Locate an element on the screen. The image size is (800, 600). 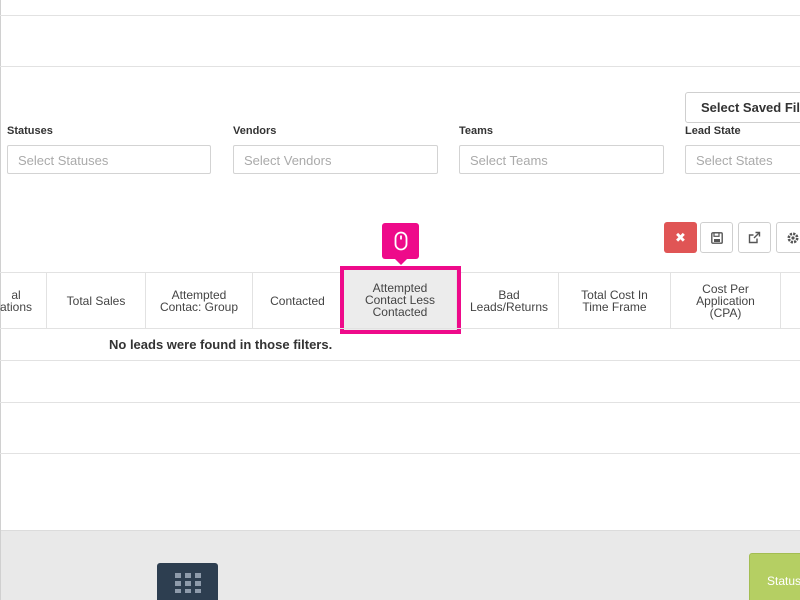
save-icon is located at coordinates (716, 237).